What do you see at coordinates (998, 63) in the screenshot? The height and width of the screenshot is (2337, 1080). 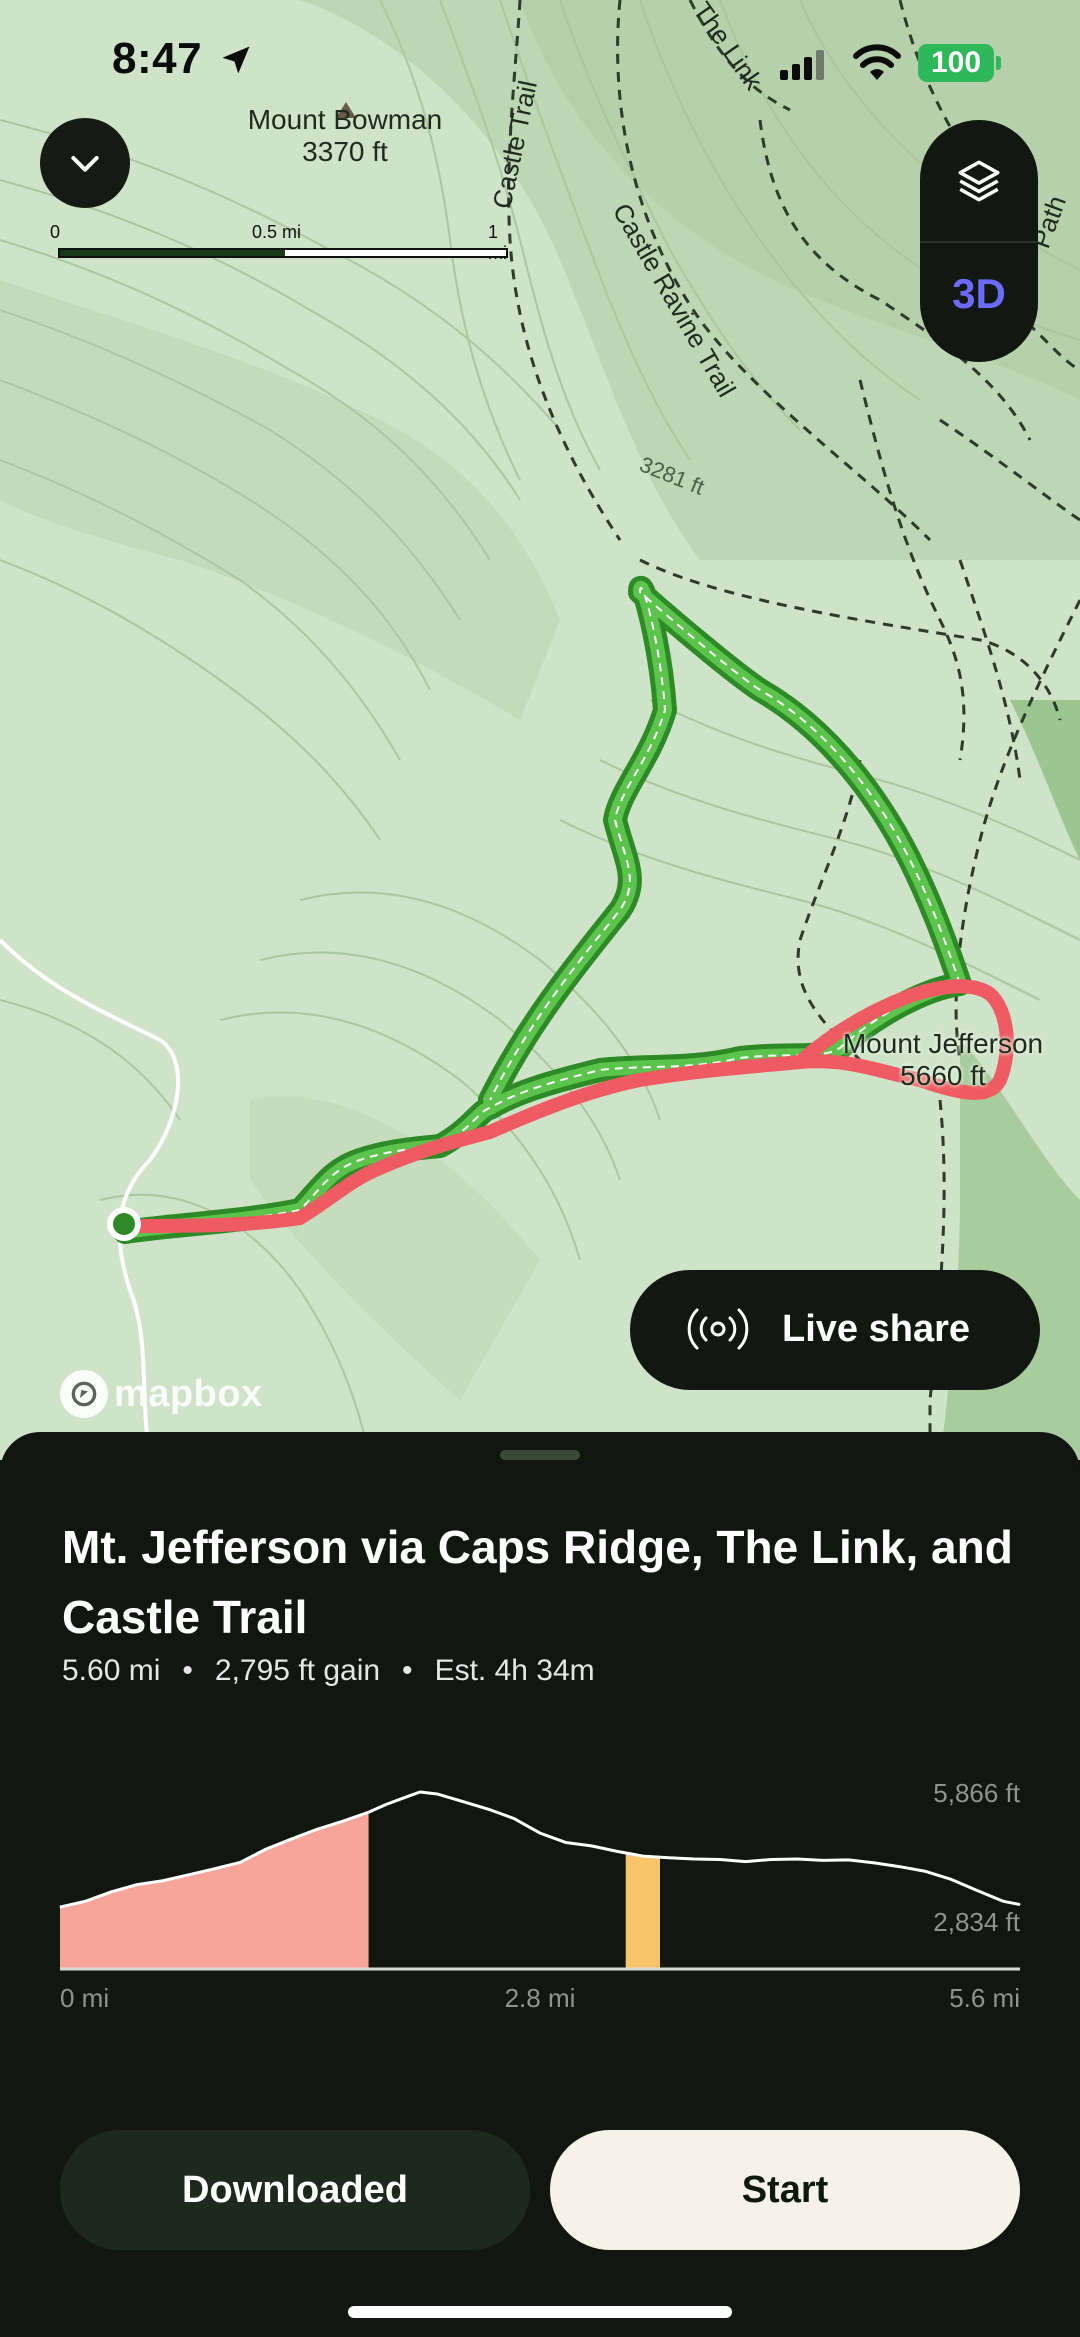 I see `battery-tip` at bounding box center [998, 63].